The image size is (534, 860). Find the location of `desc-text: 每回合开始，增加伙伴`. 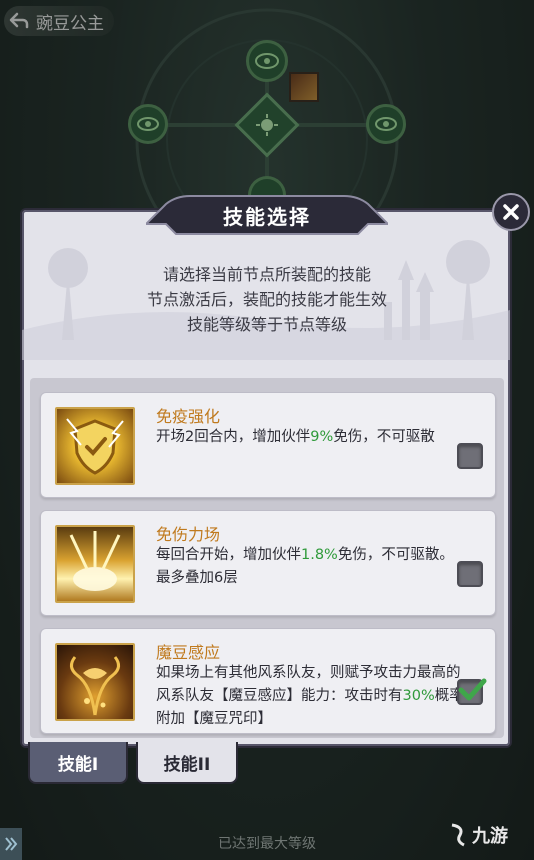

desc-text: 每回合开始，增加伙伴 is located at coordinates (228, 555).